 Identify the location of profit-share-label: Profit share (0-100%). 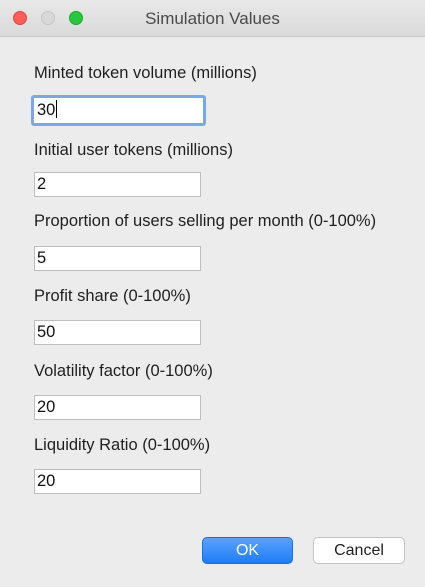
(112, 296).